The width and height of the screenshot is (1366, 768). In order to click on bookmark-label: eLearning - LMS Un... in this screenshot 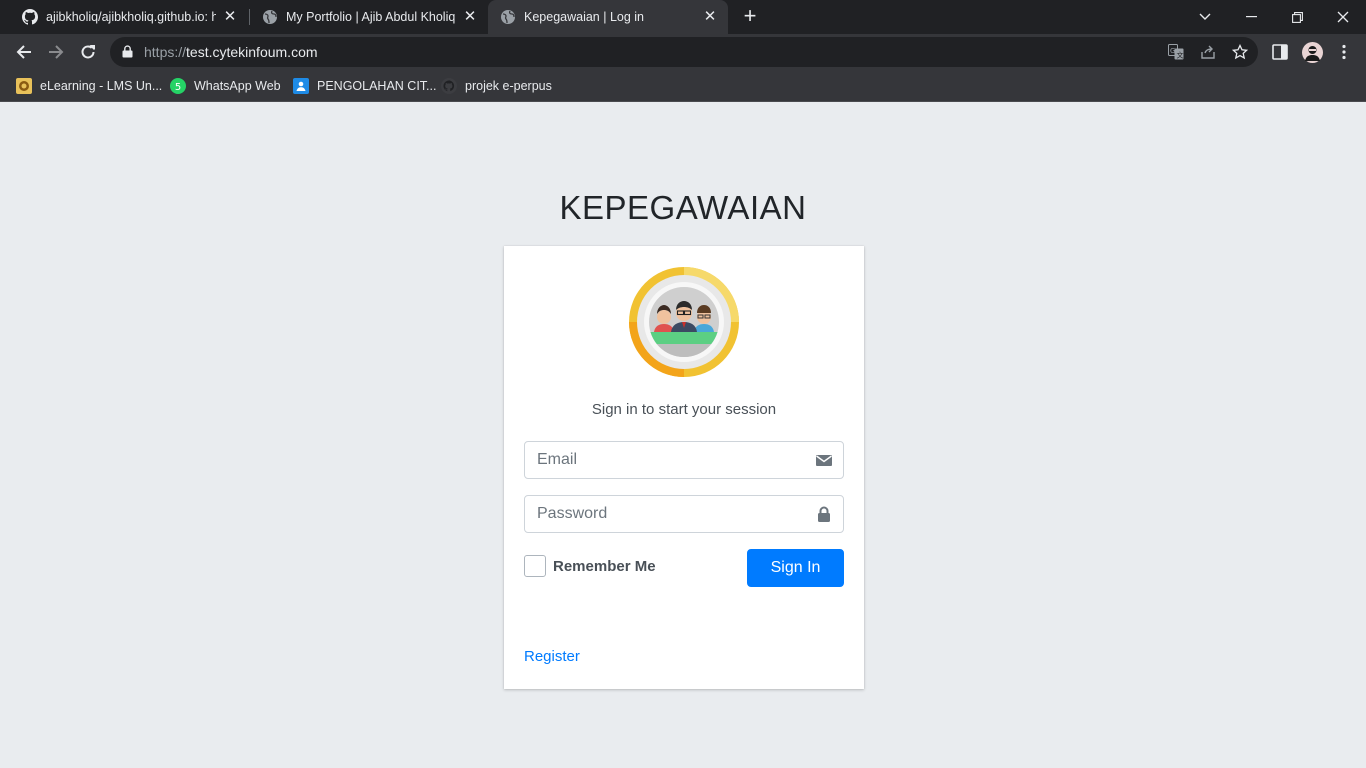, I will do `click(101, 86)`.